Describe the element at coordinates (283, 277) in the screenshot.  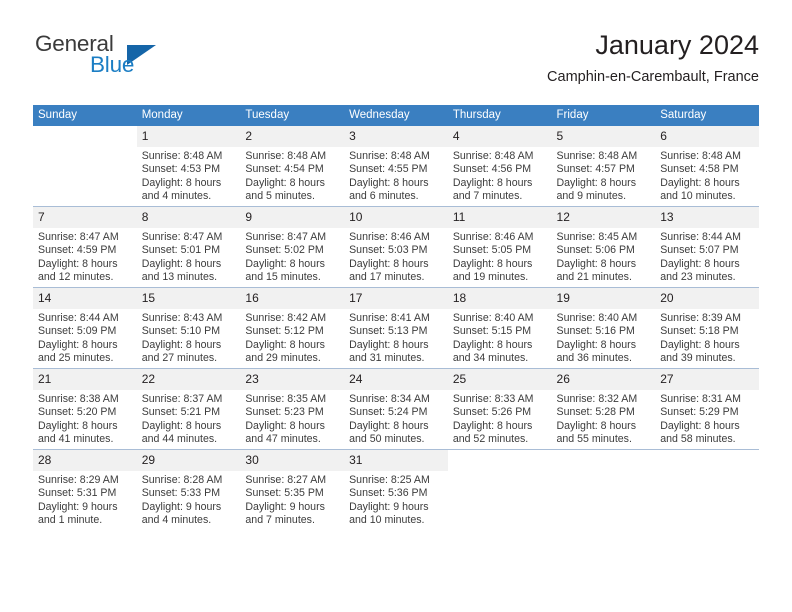
I see `daylight-text: and 15 minutes.` at that location.